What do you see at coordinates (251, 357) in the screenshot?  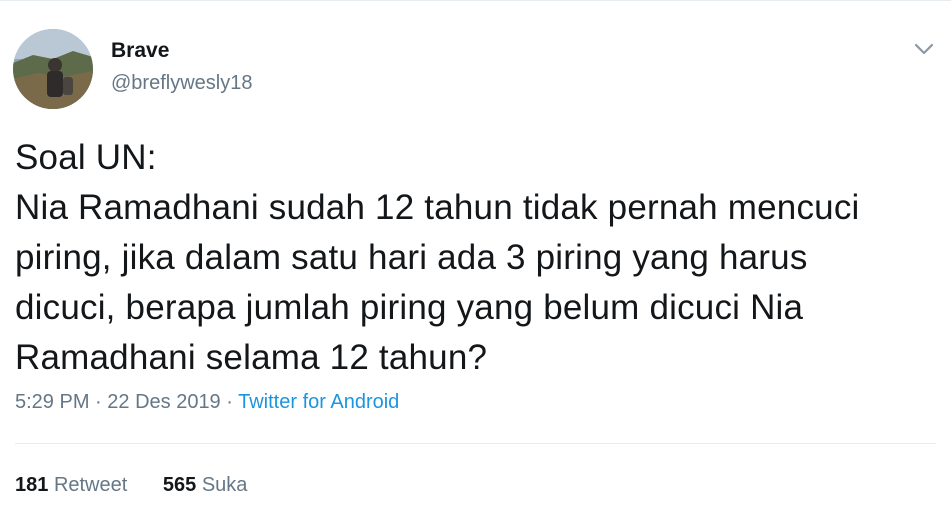 I see `tweet-line: Ramadhani selama 12 tahun?` at bounding box center [251, 357].